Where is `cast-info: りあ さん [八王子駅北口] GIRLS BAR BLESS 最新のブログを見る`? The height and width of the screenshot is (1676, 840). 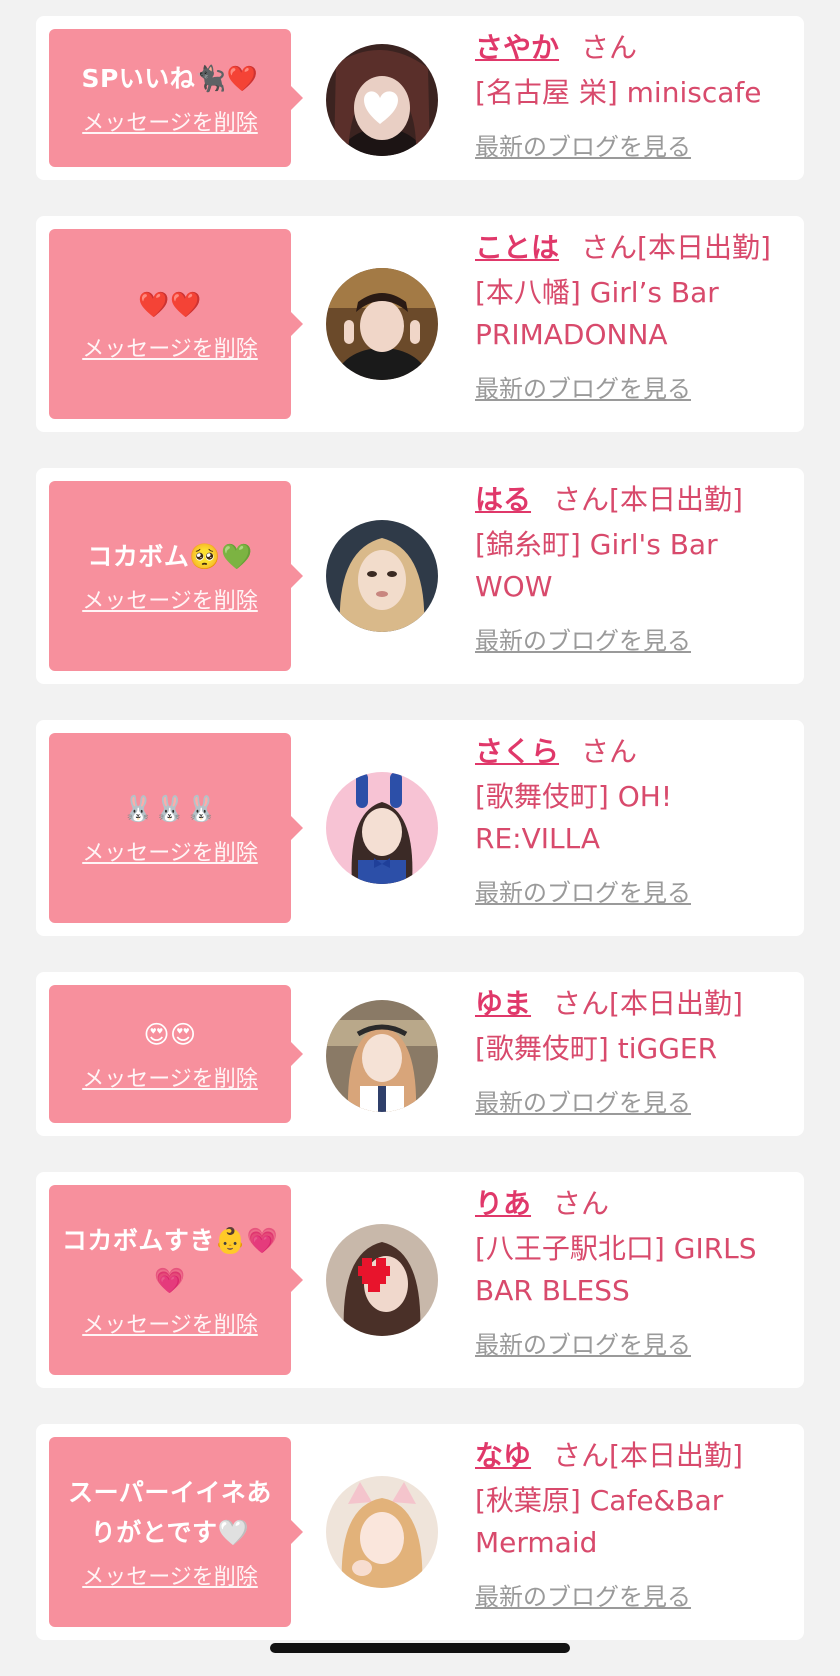 cast-info: りあ さん [八王子駅北口] GIRLS BAR BLESS 最新のブログを見る is located at coordinates (635, 1273).